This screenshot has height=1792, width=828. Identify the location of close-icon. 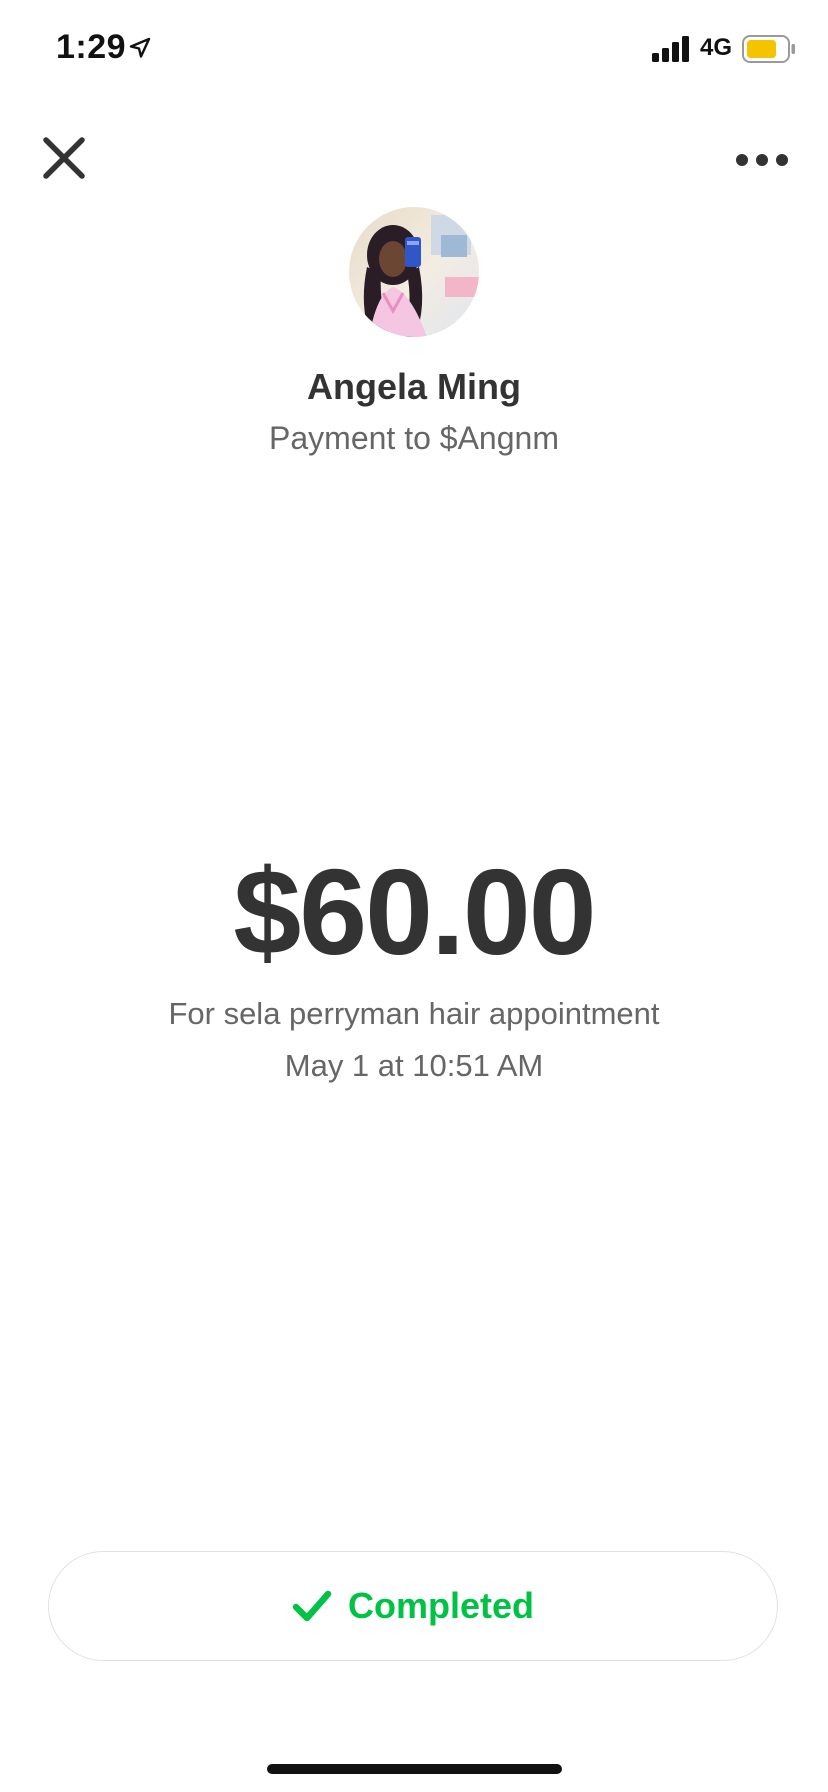
(64, 158).